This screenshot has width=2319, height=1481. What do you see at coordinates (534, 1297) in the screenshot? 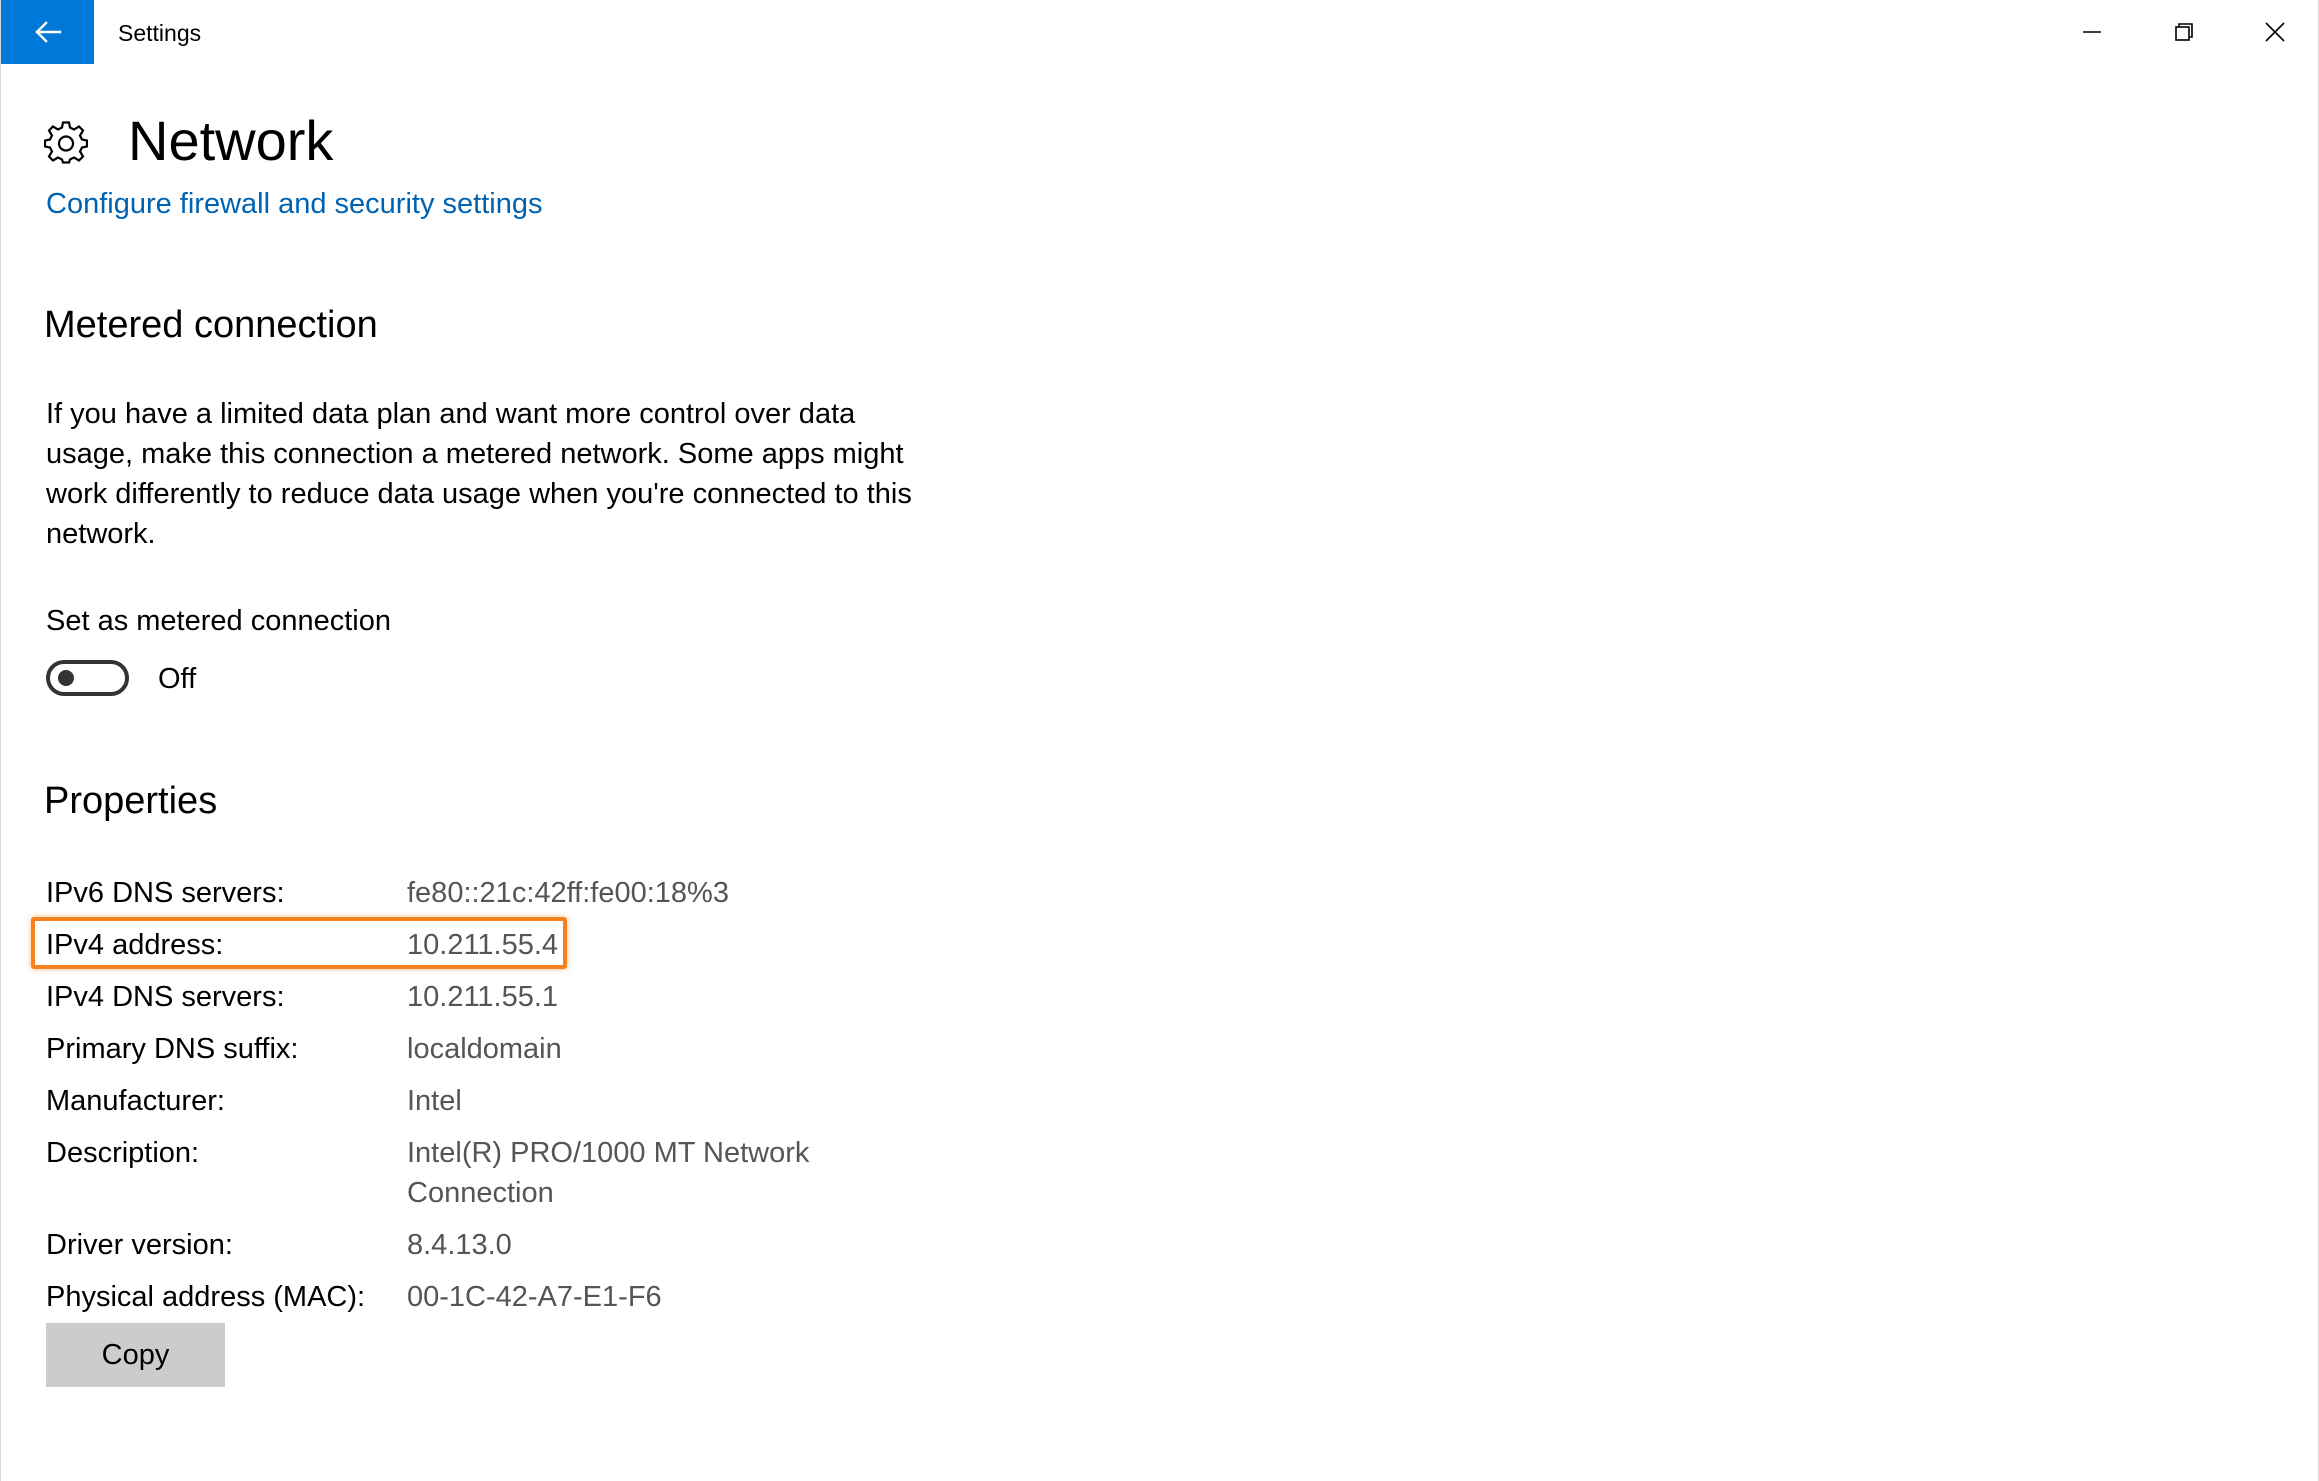
I see `property-value: 00-1C-42-A7-E1-F6` at bounding box center [534, 1297].